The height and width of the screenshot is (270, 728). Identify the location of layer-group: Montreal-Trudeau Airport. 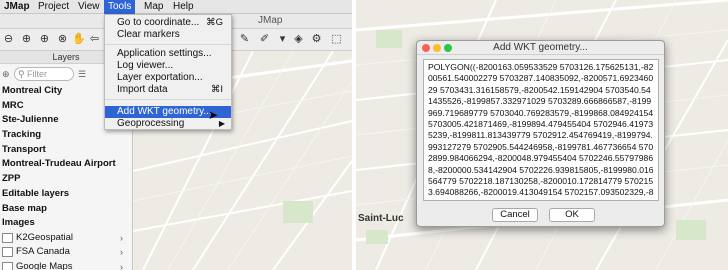
(66, 164).